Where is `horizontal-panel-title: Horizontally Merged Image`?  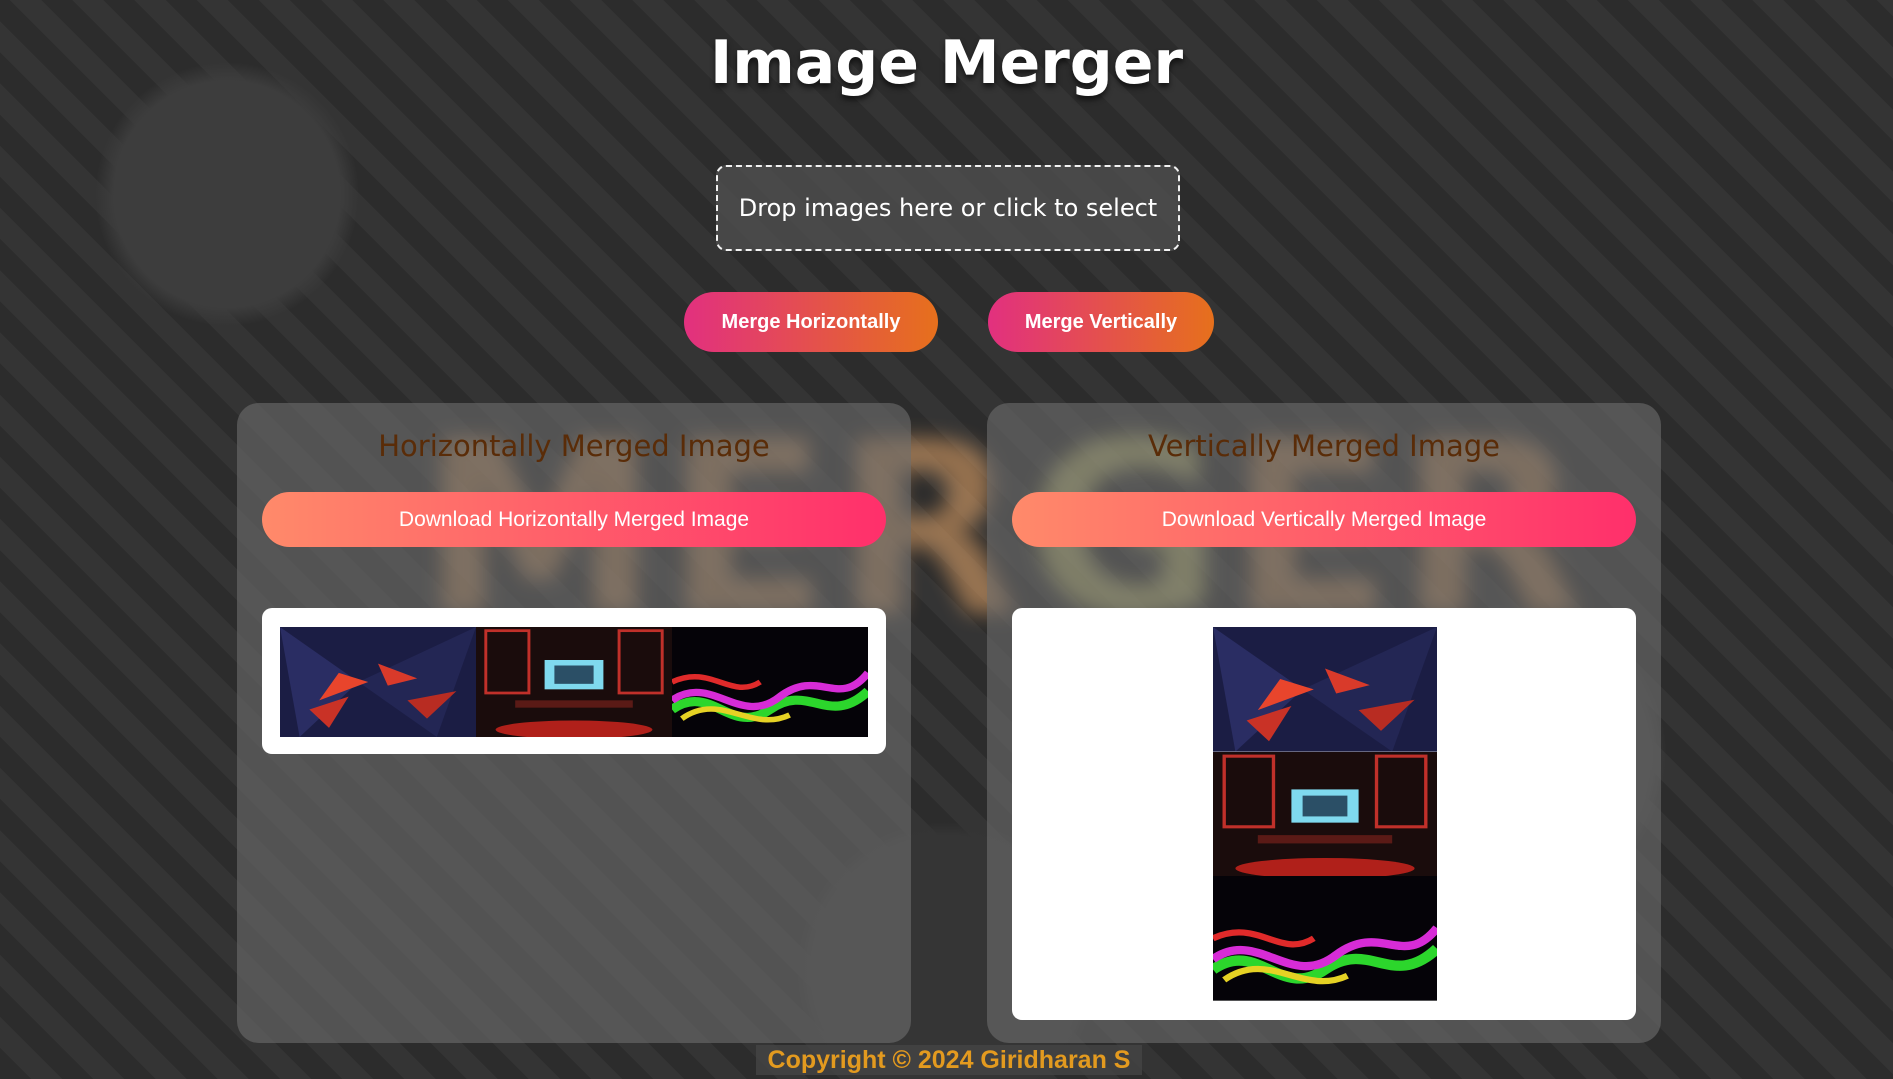 horizontal-panel-title: Horizontally Merged Image is located at coordinates (574, 446).